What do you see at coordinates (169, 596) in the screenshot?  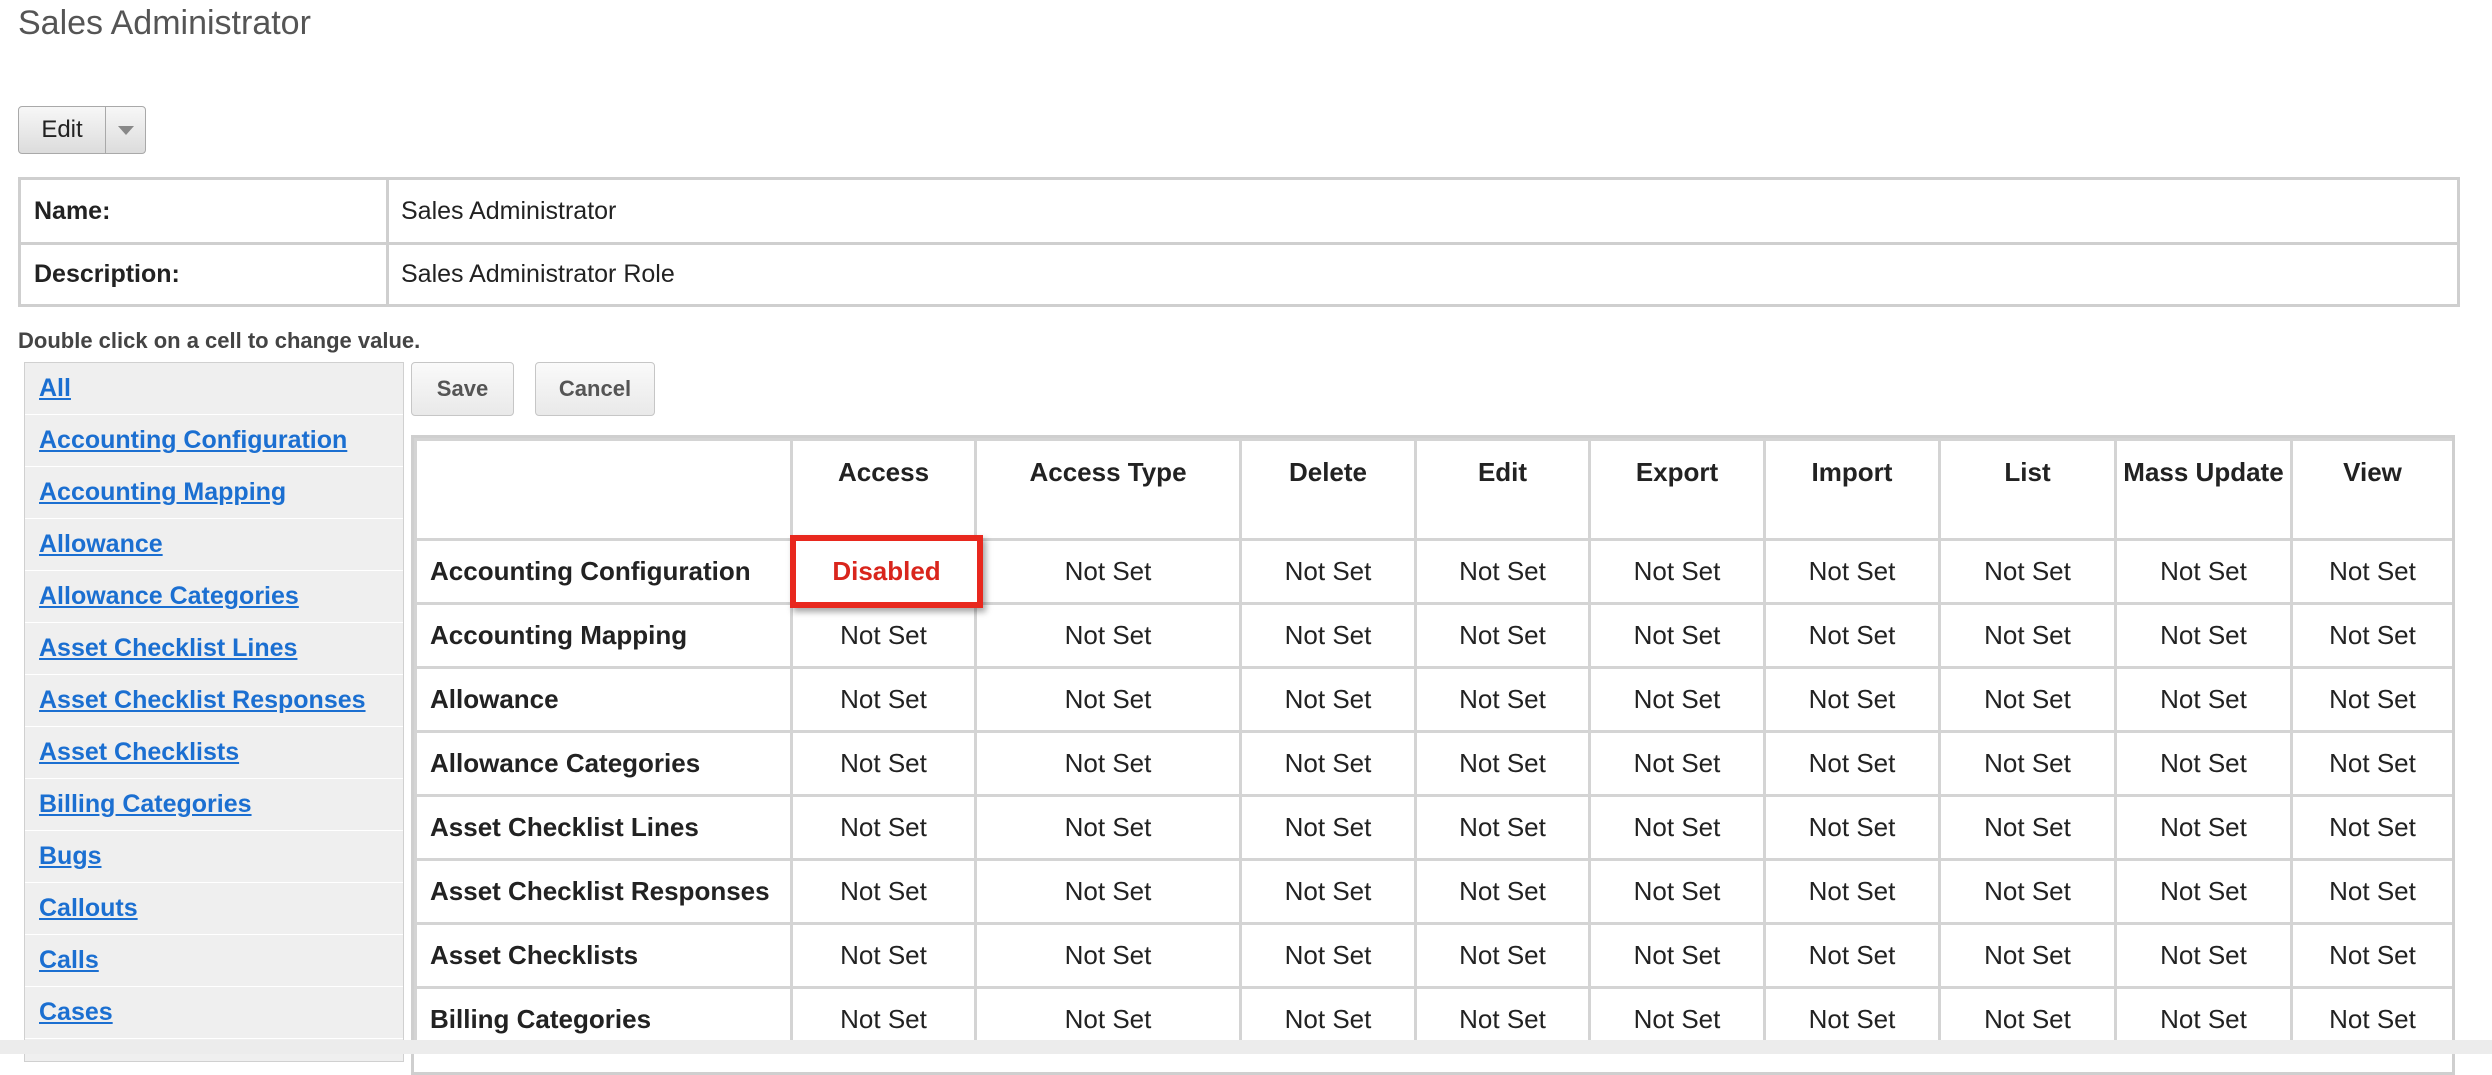 I see `sidebar-link: Allowance Categories` at bounding box center [169, 596].